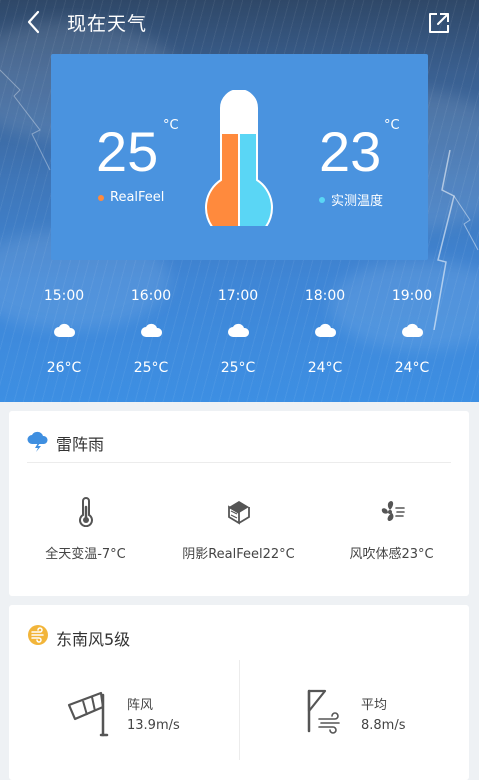  I want to click on wind-flag-icon, so click(323, 711).